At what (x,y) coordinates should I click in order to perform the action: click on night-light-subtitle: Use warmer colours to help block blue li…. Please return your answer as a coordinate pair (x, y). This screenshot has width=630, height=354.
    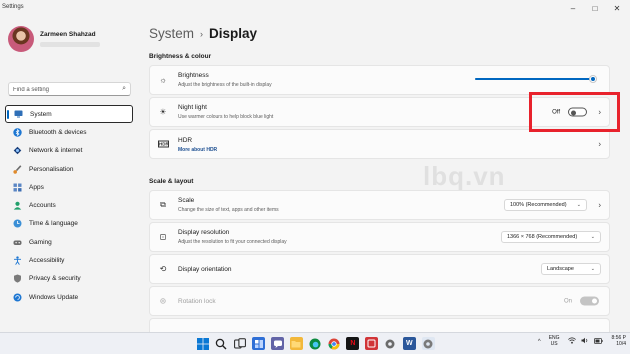
    Looking at the image, I should click on (226, 117).